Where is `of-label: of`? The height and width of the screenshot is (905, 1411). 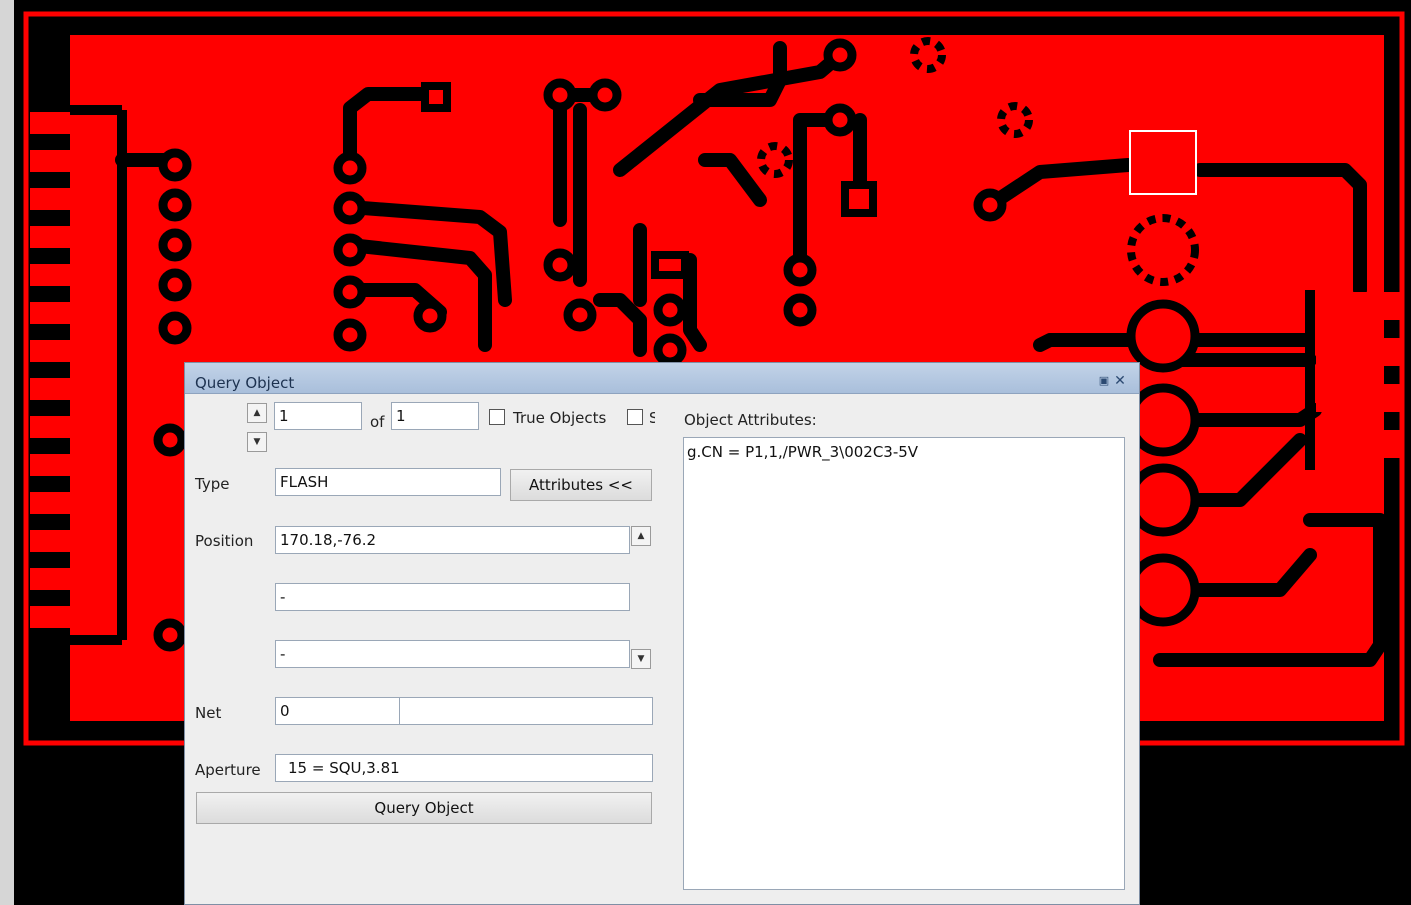 of-label: of is located at coordinates (377, 422).